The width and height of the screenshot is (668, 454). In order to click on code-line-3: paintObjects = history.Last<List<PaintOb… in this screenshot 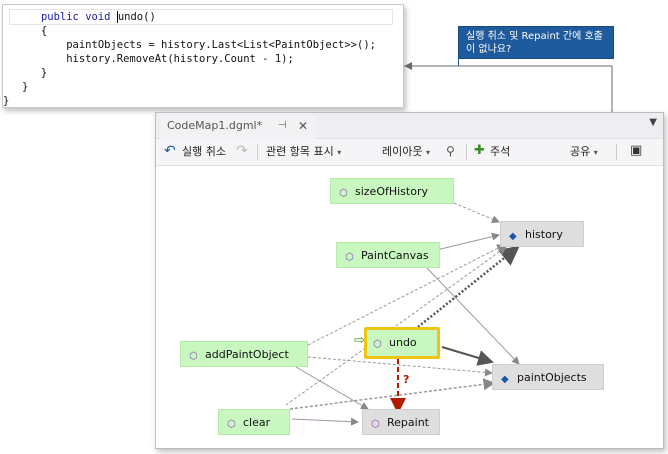, I will do `click(189, 45)`.